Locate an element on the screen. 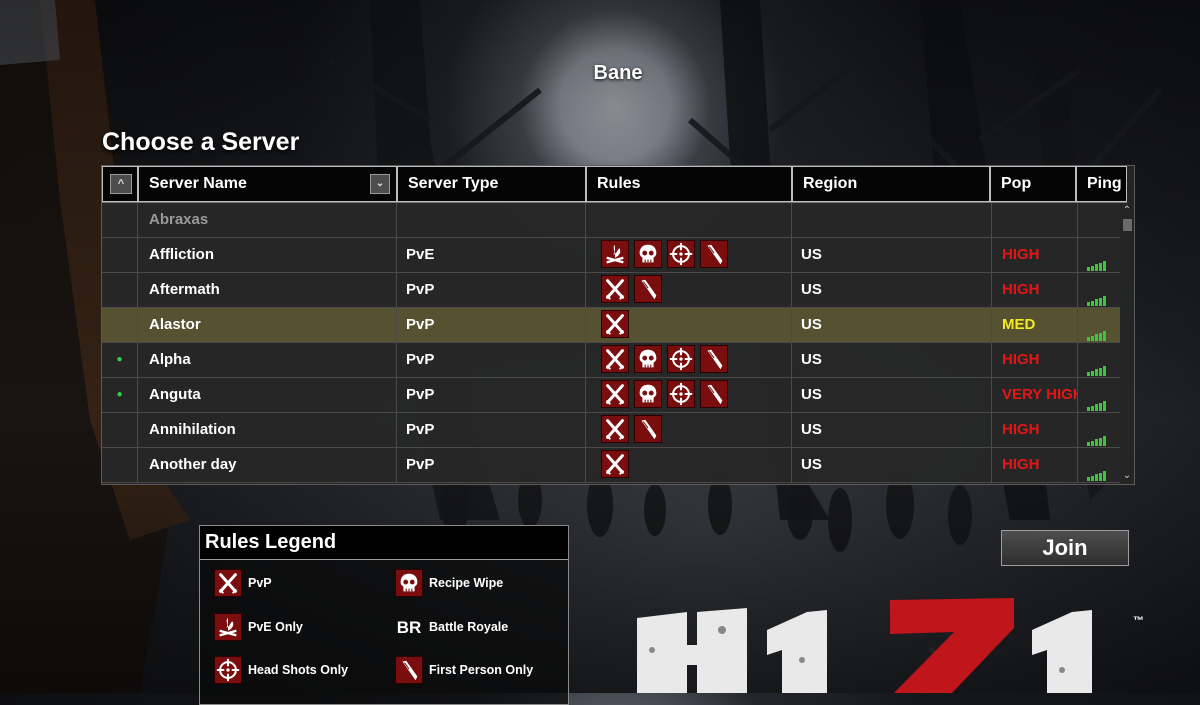  scrollbar-thumb is located at coordinates (1127, 225).